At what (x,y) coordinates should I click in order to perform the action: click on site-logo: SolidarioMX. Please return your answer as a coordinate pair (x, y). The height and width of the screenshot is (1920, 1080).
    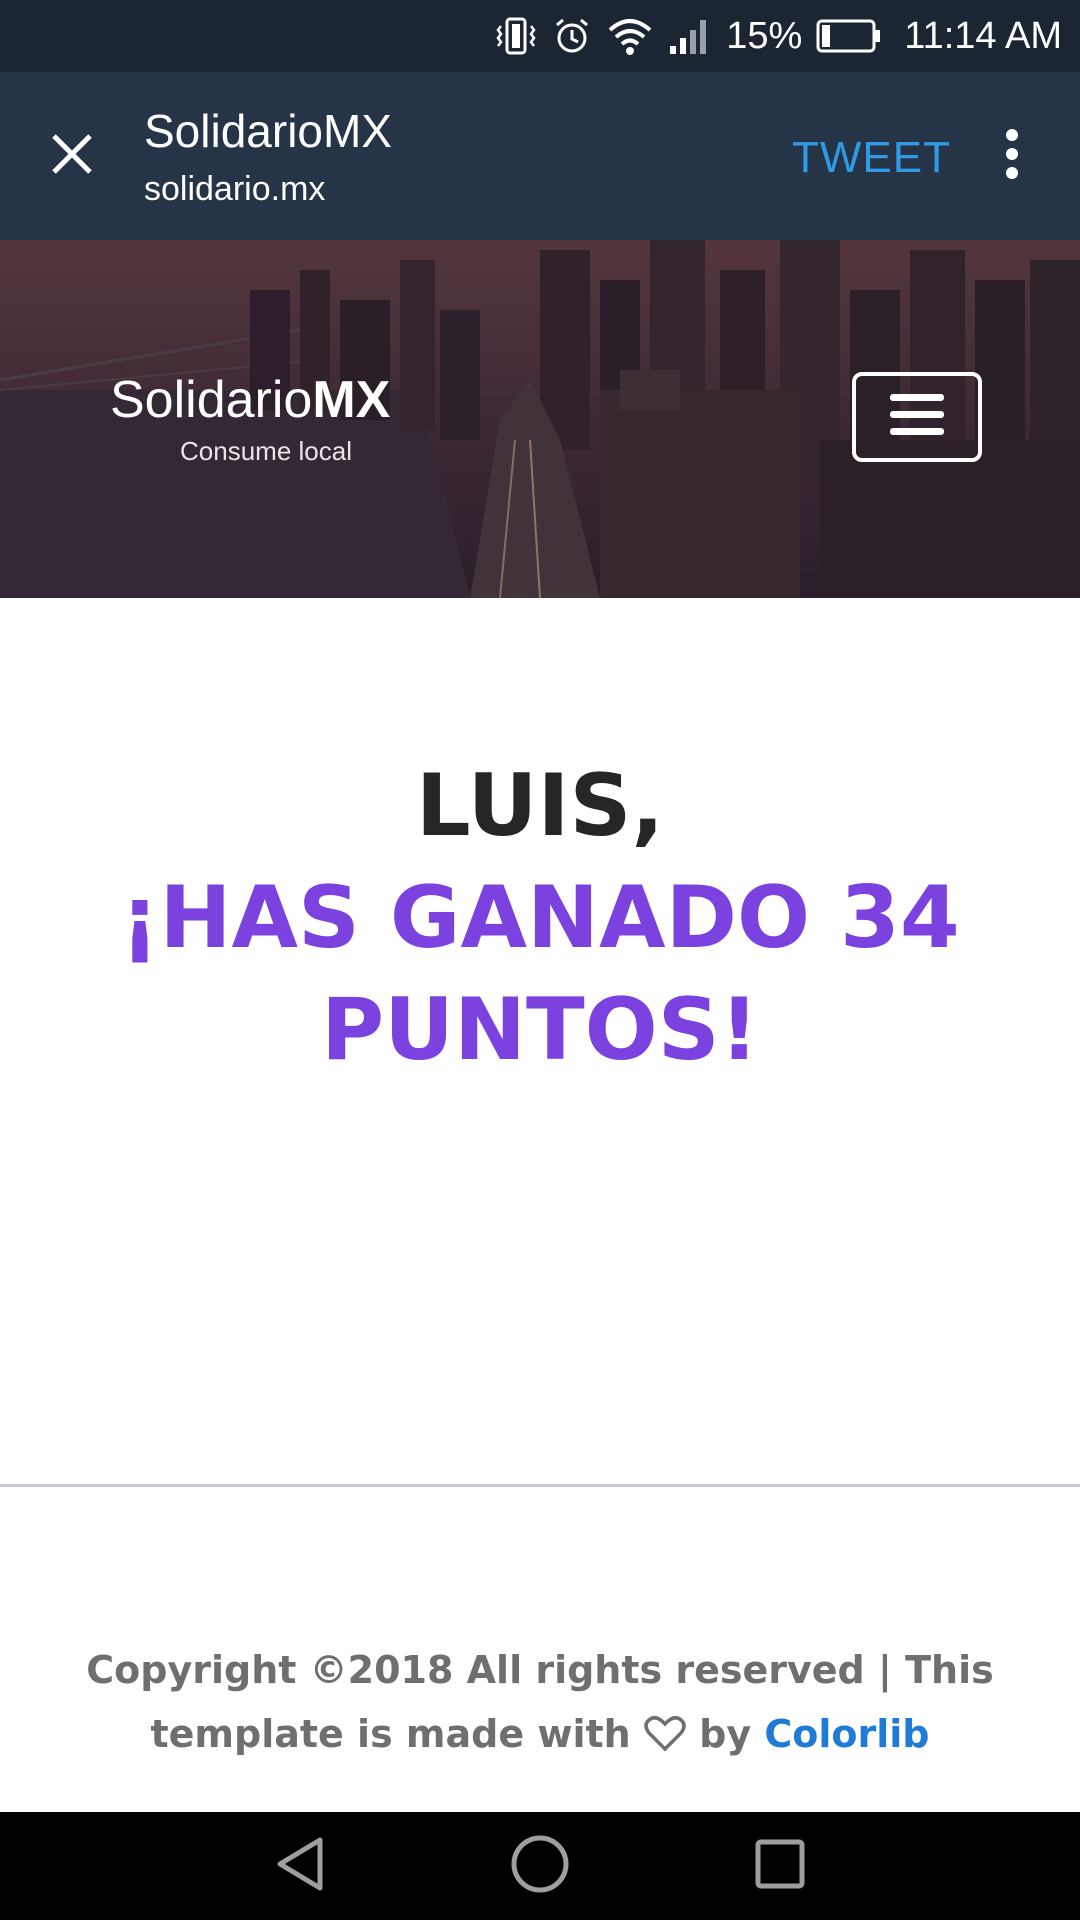
    Looking at the image, I should click on (250, 400).